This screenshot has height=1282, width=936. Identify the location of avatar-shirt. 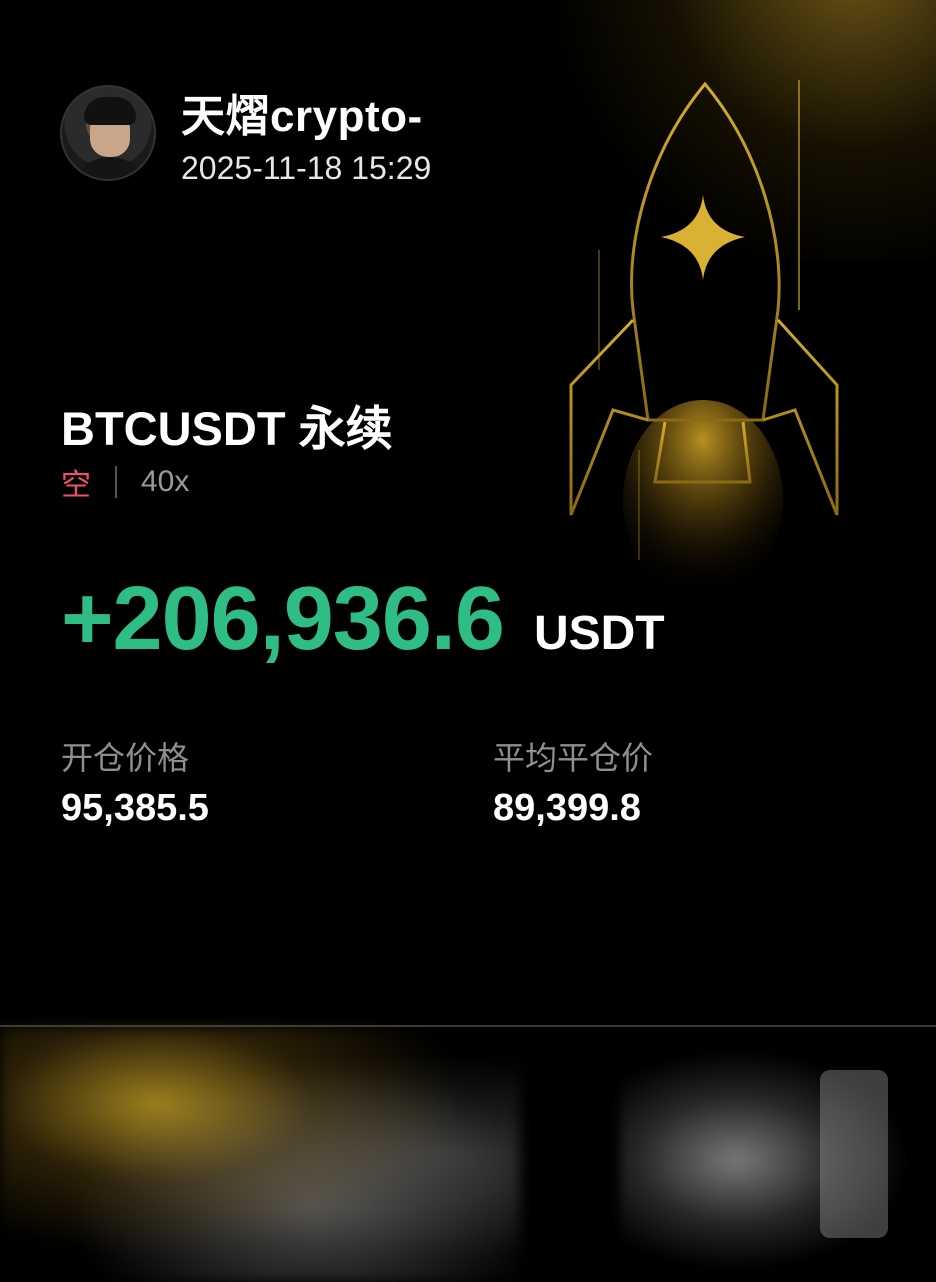
(110, 168).